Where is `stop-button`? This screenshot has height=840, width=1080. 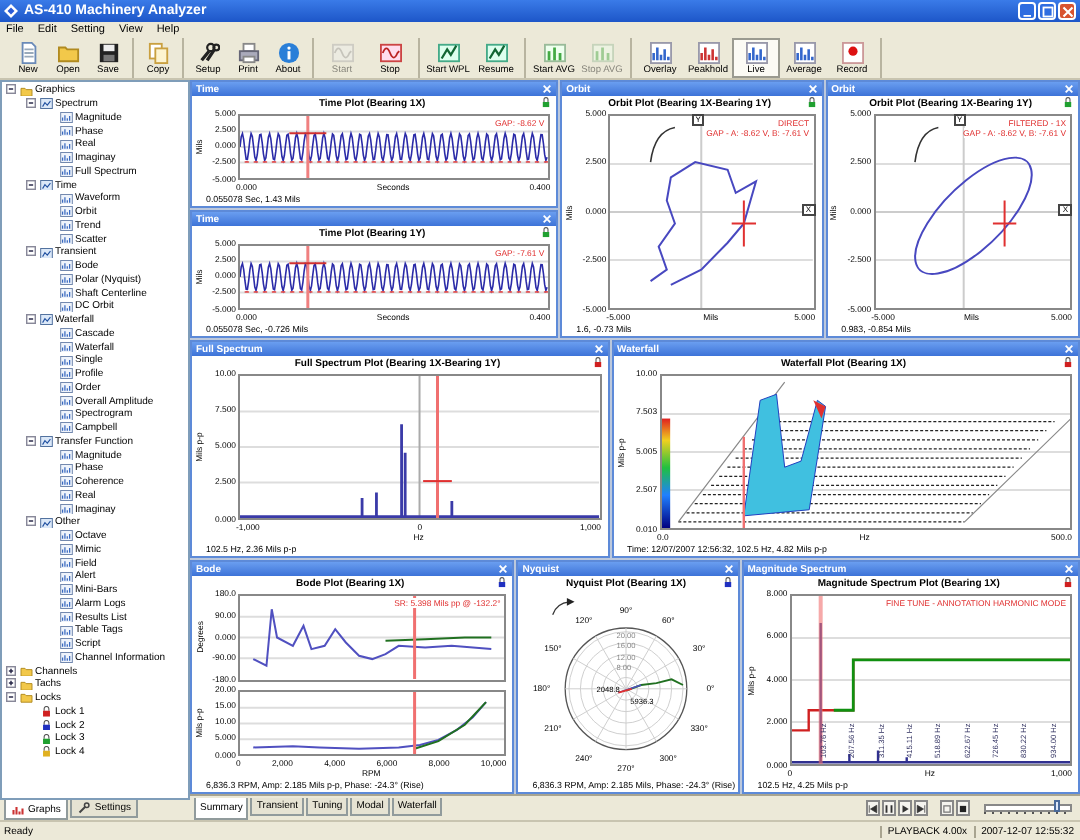 stop-button is located at coordinates (963, 808).